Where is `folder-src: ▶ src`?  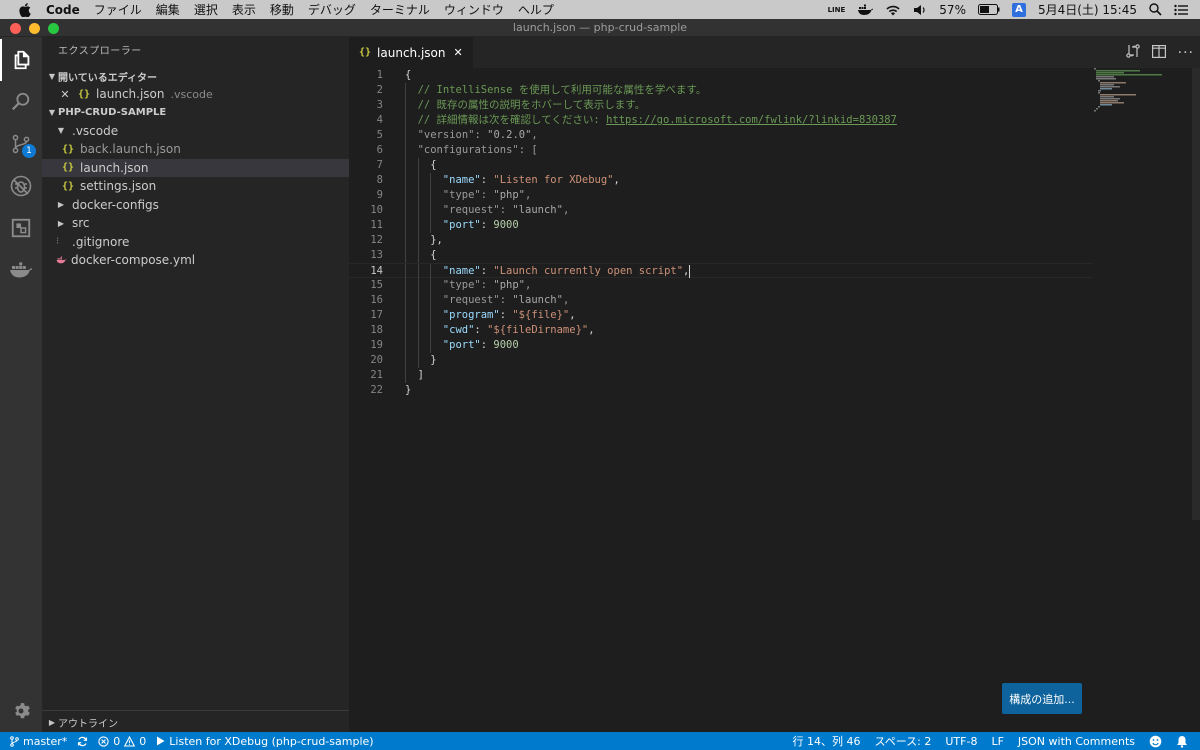 folder-src: ▶ src is located at coordinates (195, 223).